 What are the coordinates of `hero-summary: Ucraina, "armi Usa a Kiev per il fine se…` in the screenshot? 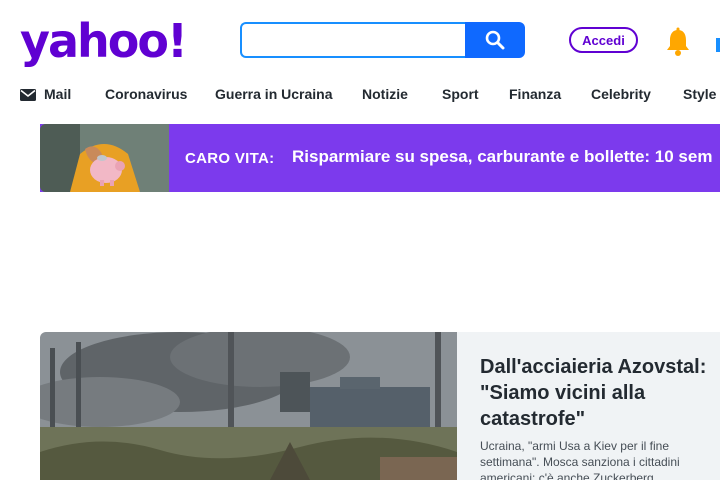 It's located at (580, 459).